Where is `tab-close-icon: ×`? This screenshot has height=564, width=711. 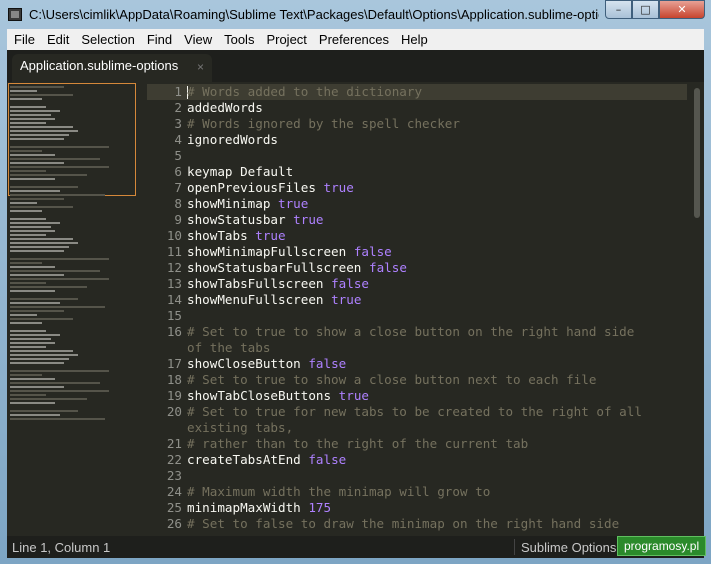
tab-close-icon: × is located at coordinates (200, 67).